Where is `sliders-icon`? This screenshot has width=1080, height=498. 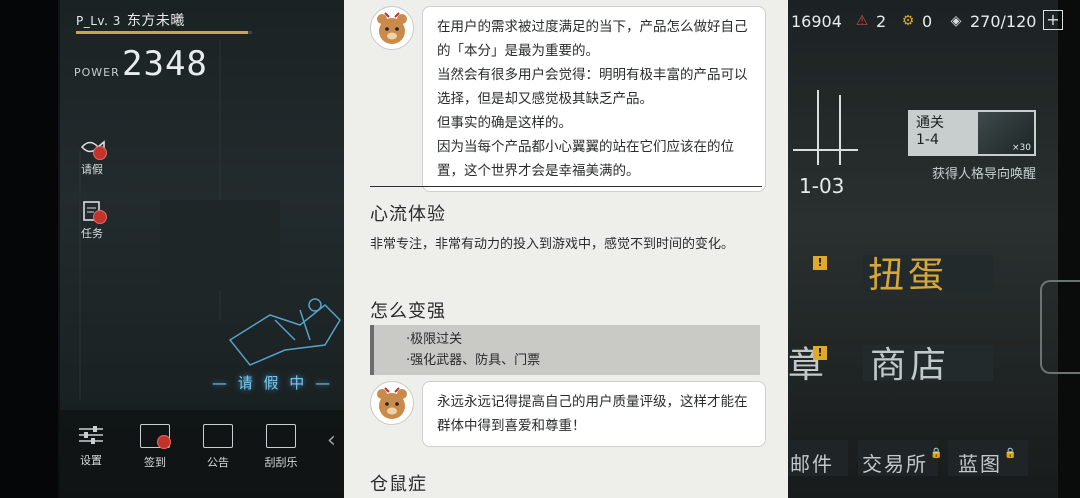
sliders-icon is located at coordinates (91, 435).